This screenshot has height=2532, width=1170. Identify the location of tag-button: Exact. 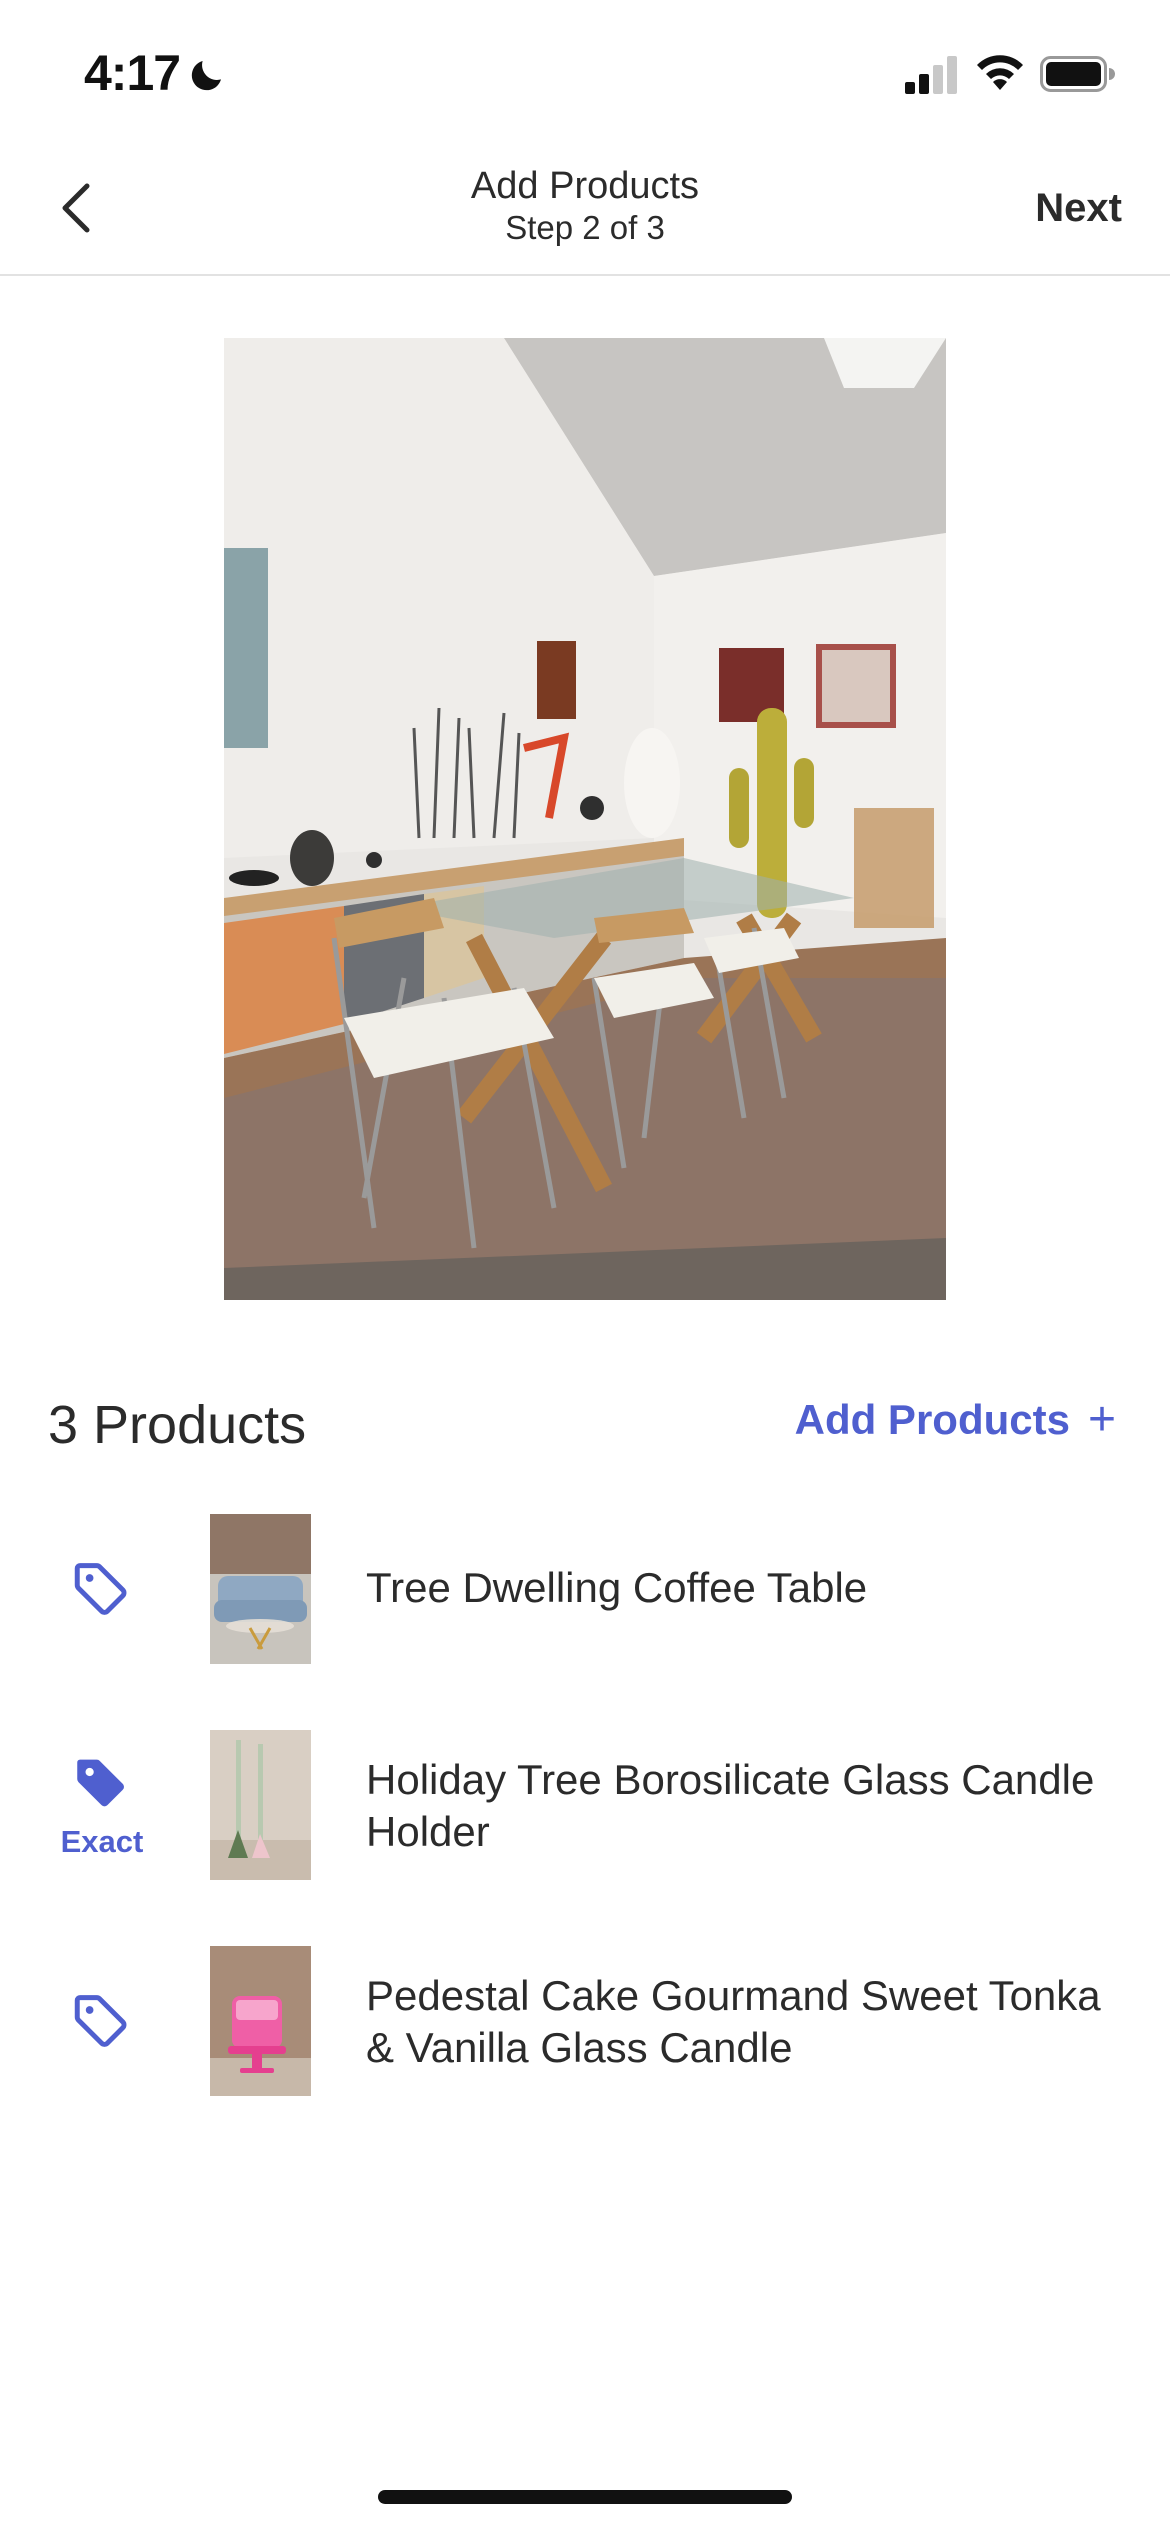
(102, 1805).